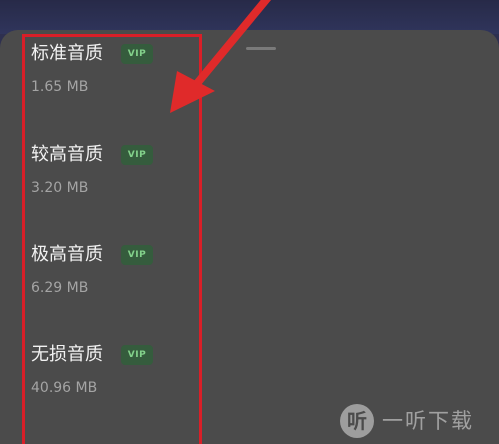 This screenshot has width=499, height=444. I want to click on quality-option-size: 40.96 MB, so click(64, 388).